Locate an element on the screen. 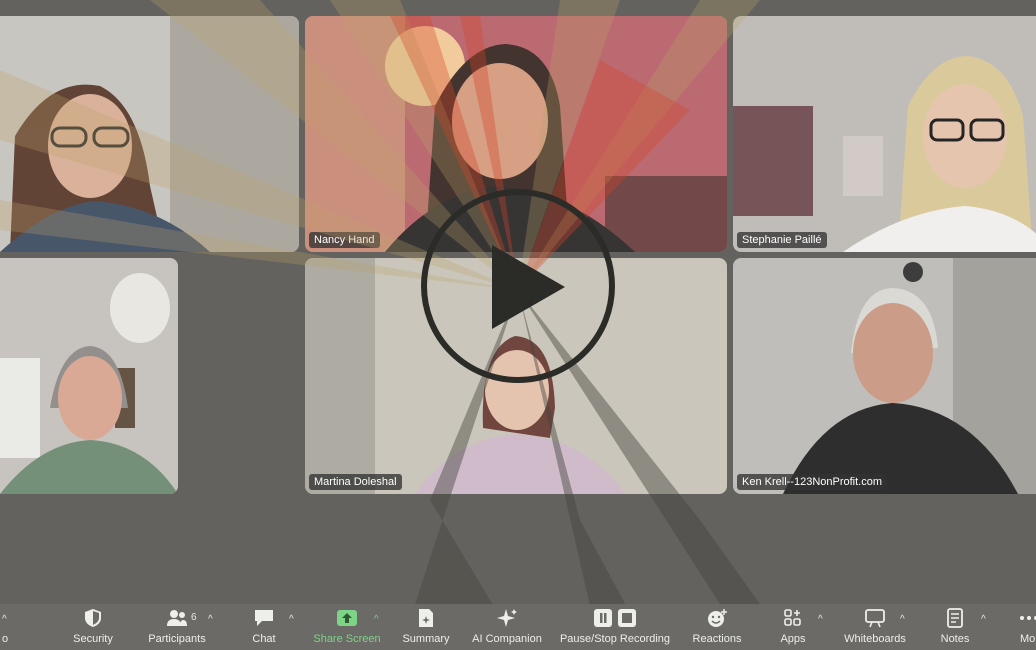 This screenshot has width=1036, height=650. participant-name: Martina Doleshal is located at coordinates (355, 482).